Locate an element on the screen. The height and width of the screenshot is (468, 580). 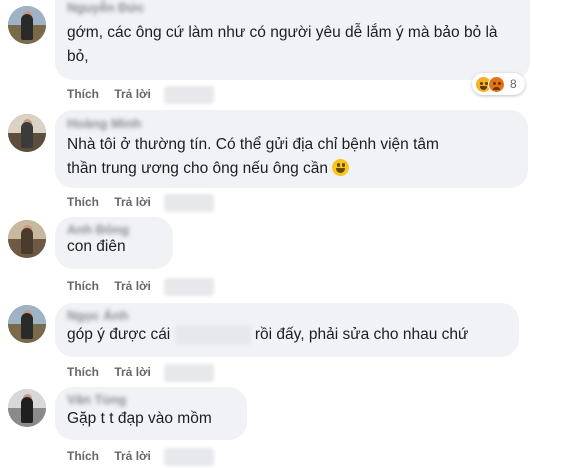
comment-author: Văn Tùng is located at coordinates (151, 400).